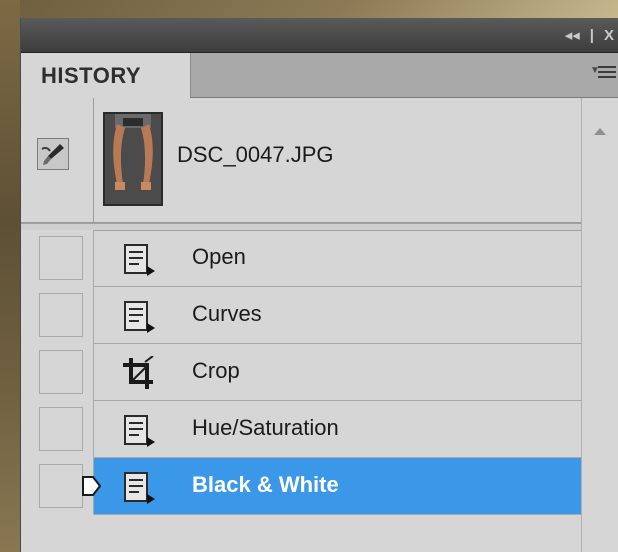 The image size is (618, 552). I want to click on scroll-up-arrow-icon, so click(600, 131).